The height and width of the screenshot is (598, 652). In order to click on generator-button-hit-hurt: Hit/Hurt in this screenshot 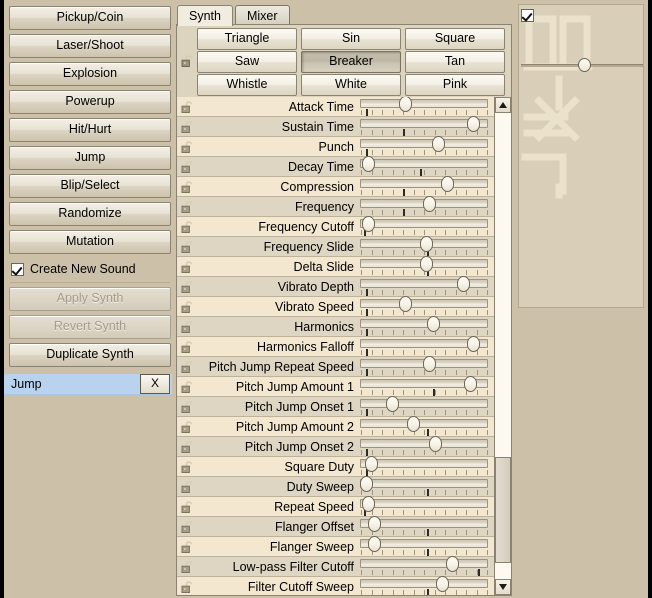, I will do `click(90, 130)`.